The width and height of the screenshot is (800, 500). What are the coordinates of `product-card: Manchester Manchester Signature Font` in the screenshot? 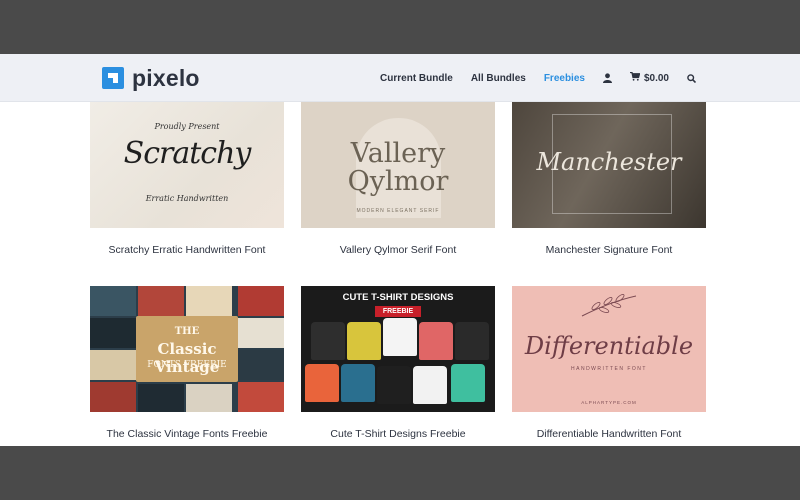 It's located at (609, 179).